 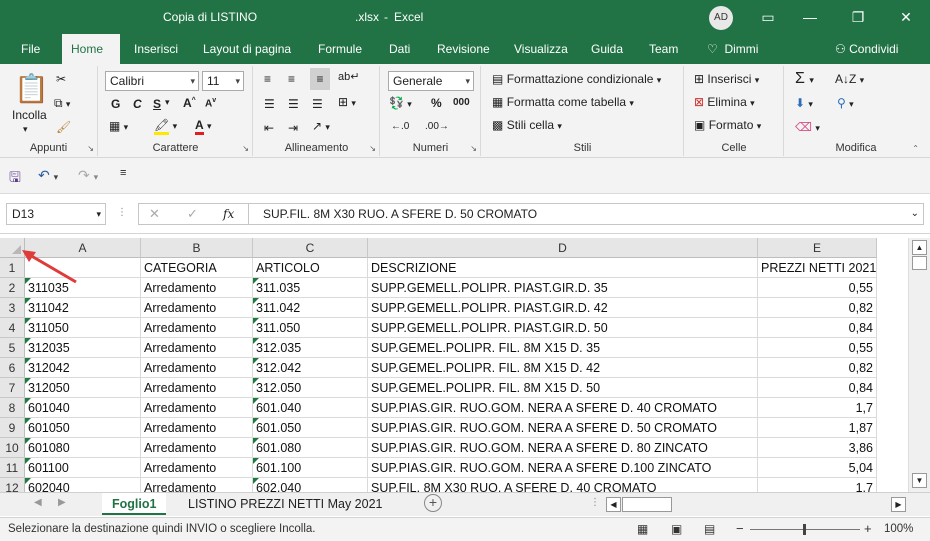 What do you see at coordinates (541, 49) in the screenshot?
I see `tab-view: Visualizza` at bounding box center [541, 49].